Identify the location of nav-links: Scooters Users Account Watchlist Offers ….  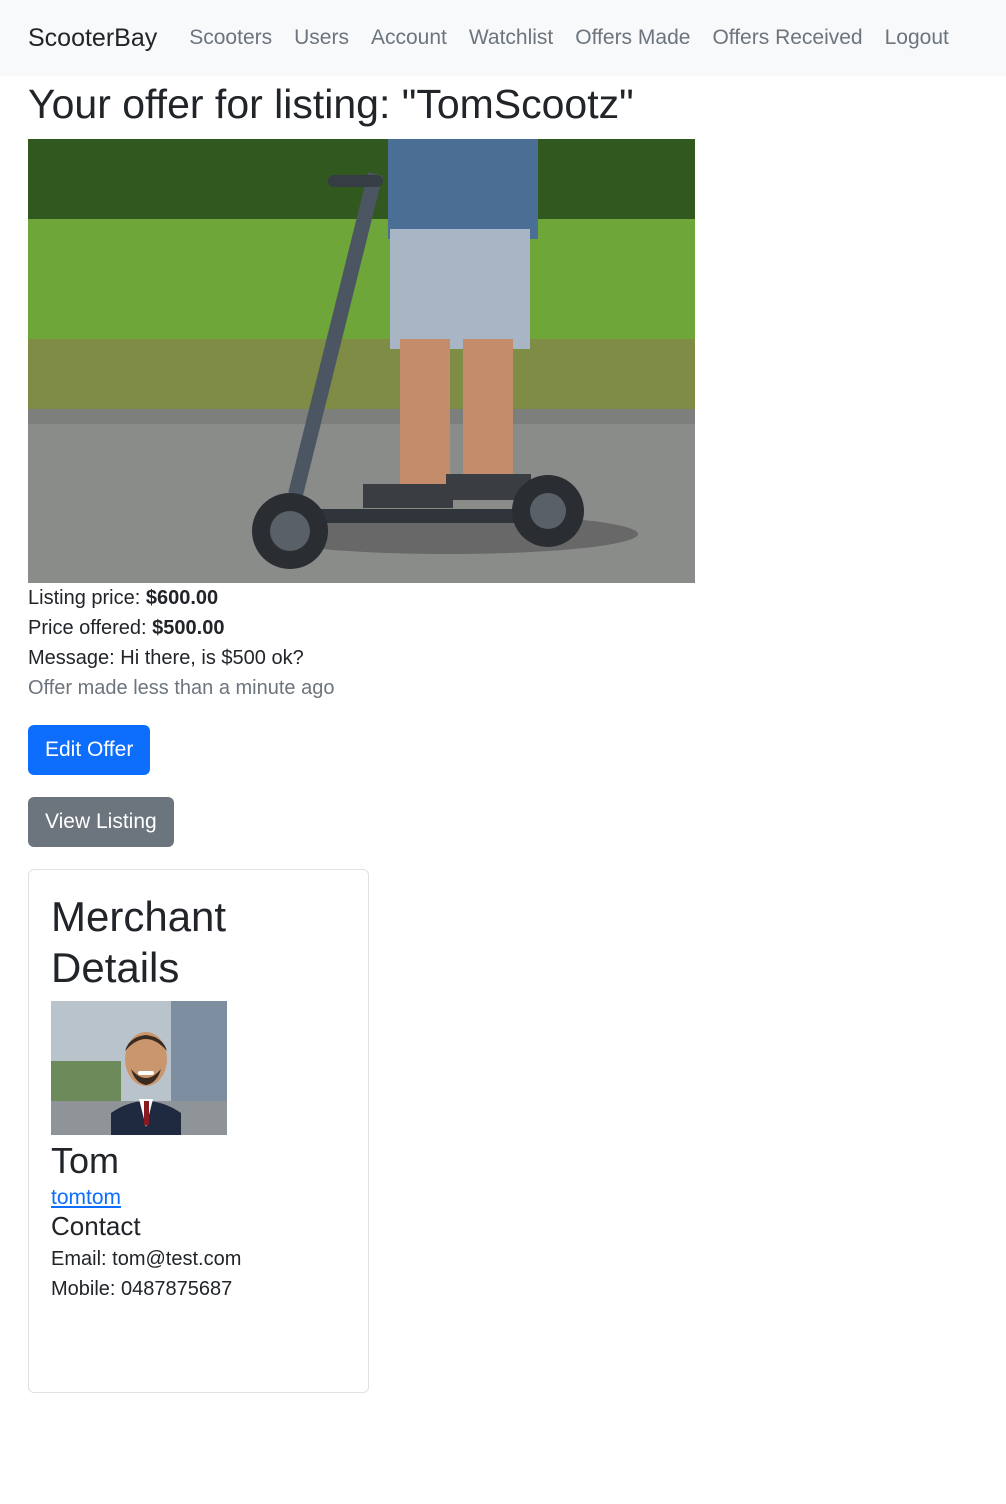
(569, 38).